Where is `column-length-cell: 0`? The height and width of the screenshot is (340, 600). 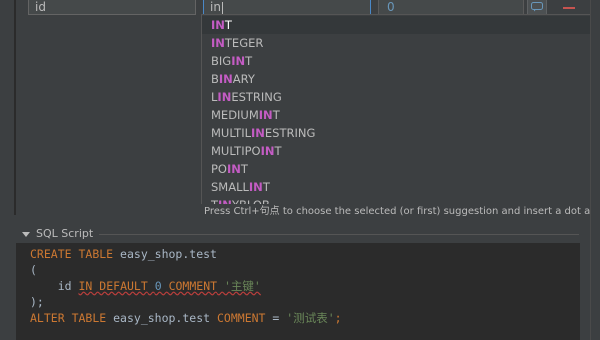
column-length-cell: 0 is located at coordinates (451, 7).